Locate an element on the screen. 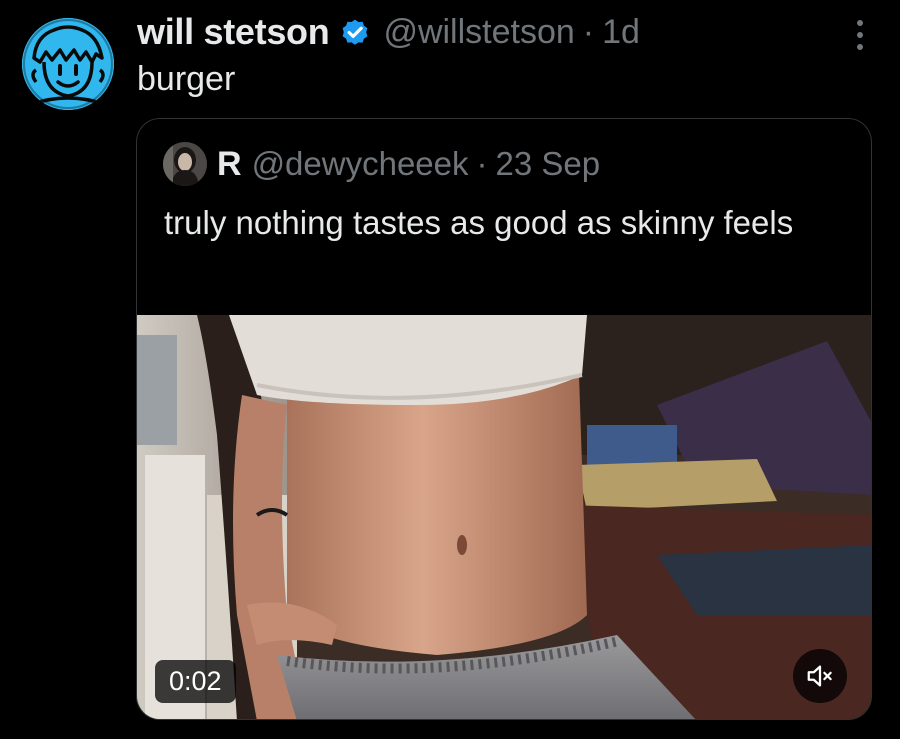 The height and width of the screenshot is (739, 900). quoted-author-handle: @dewycheeek is located at coordinates (360, 164).